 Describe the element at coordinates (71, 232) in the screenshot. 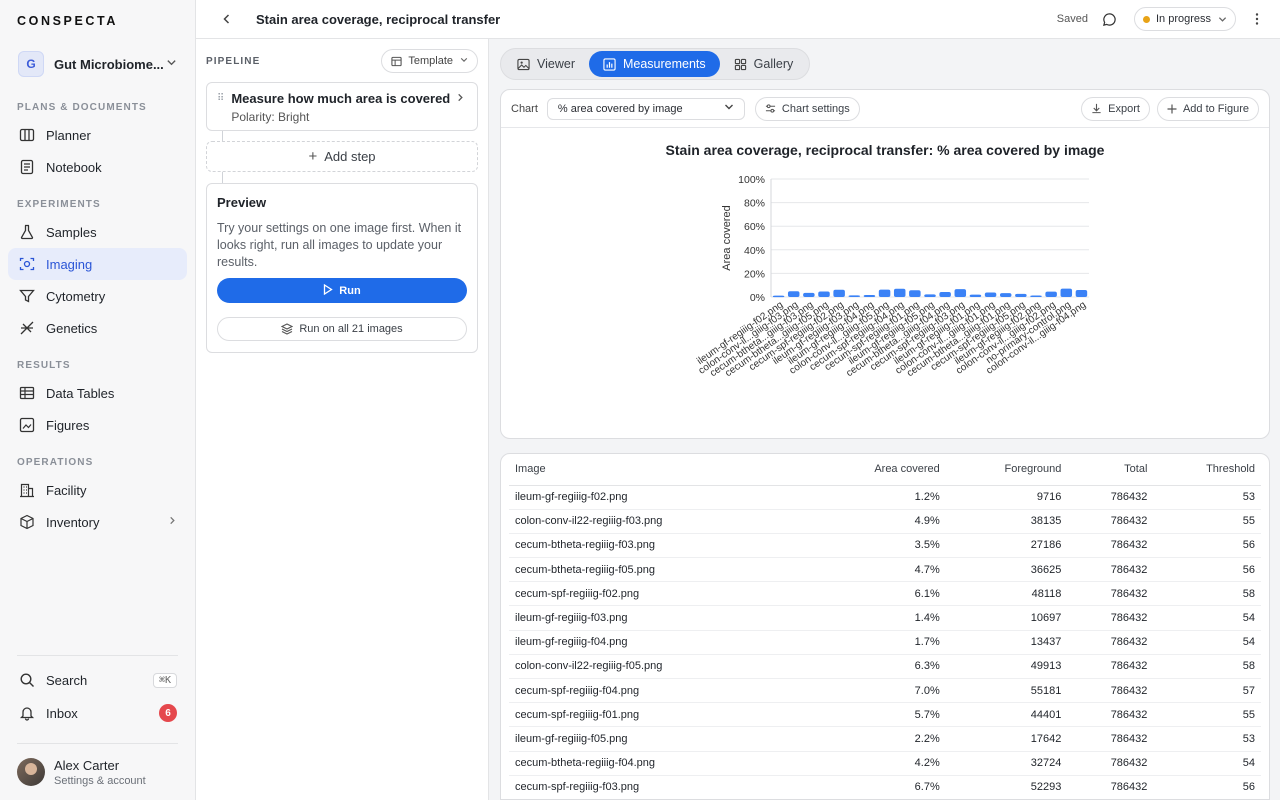

I see `sidebar-item-label: Samples` at that location.